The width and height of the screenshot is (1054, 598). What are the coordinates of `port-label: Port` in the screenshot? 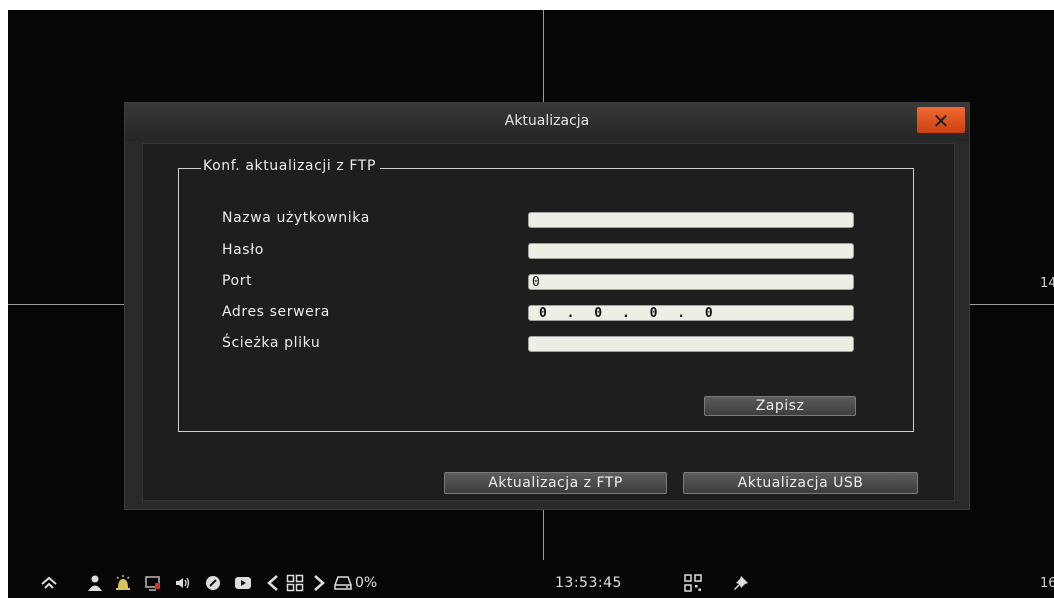 It's located at (237, 281).